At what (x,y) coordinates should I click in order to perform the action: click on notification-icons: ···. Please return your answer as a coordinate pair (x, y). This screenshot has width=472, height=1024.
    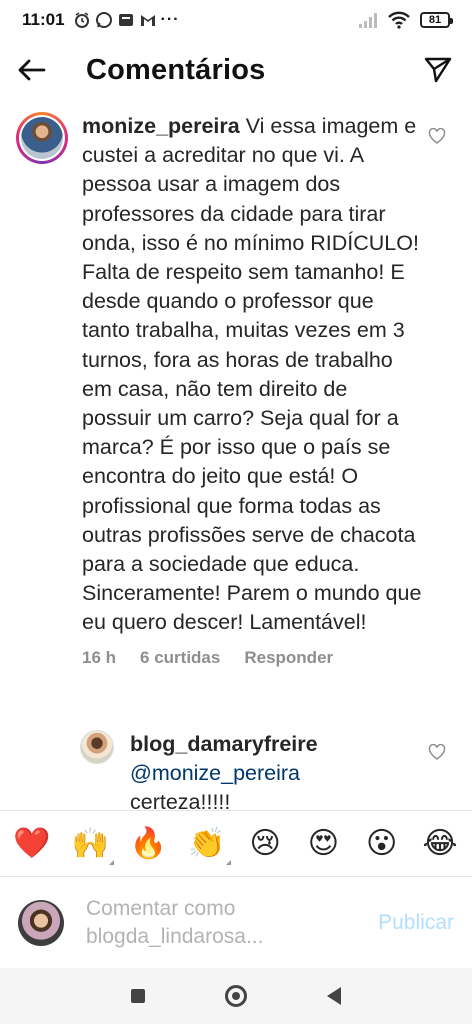
    Looking at the image, I should click on (126, 20).